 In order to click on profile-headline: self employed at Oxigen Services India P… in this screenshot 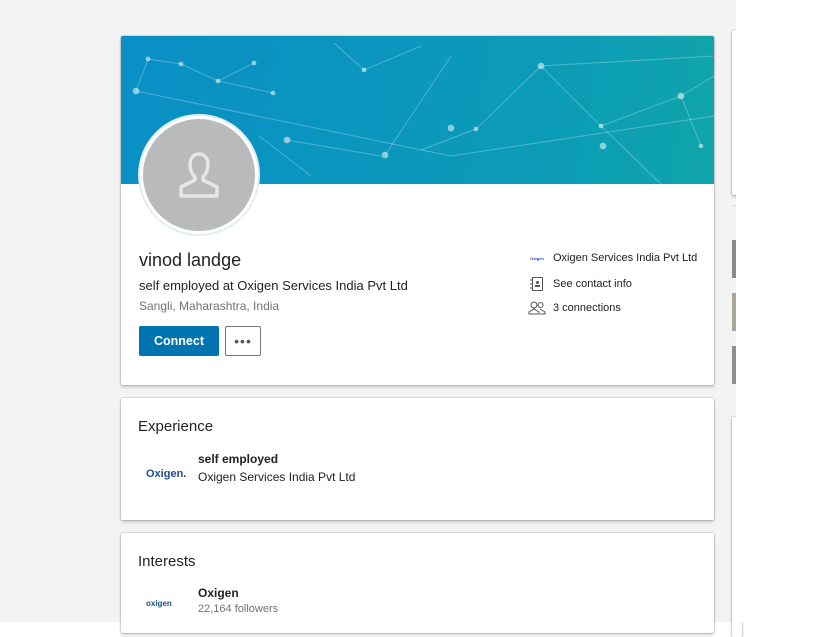, I will do `click(273, 285)`.